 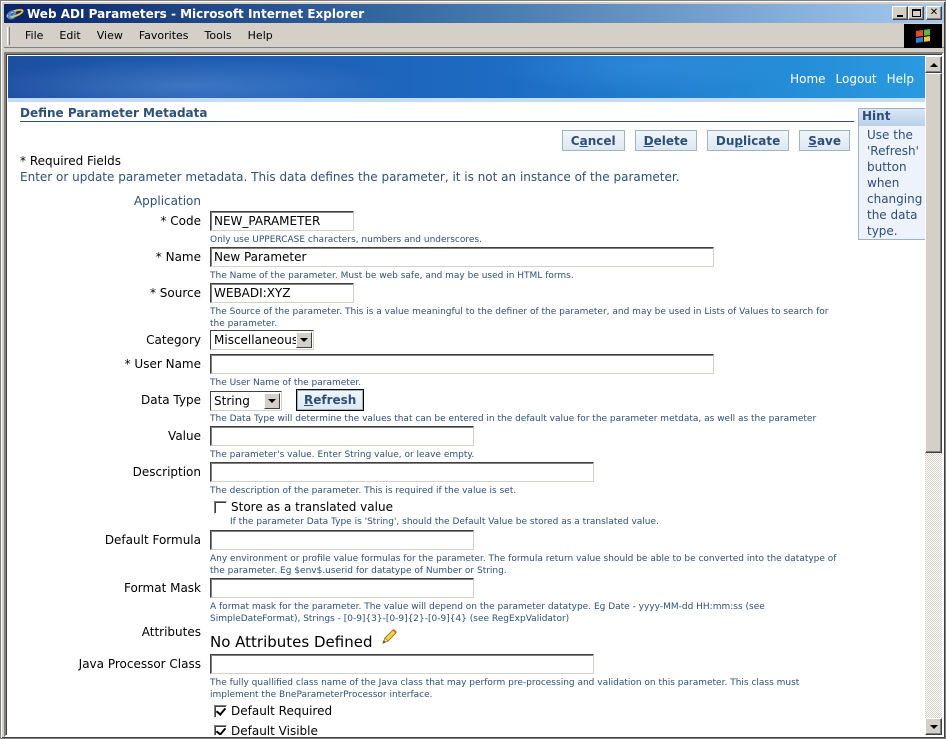 I want to click on store-translated-checkbox, so click(x=220, y=507).